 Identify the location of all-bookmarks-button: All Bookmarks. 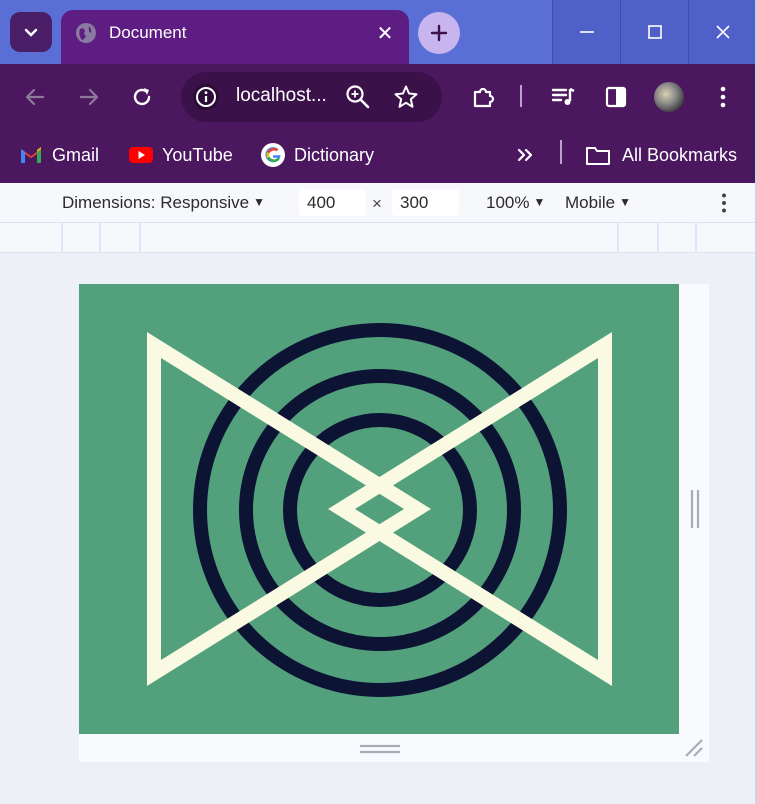
(661, 155).